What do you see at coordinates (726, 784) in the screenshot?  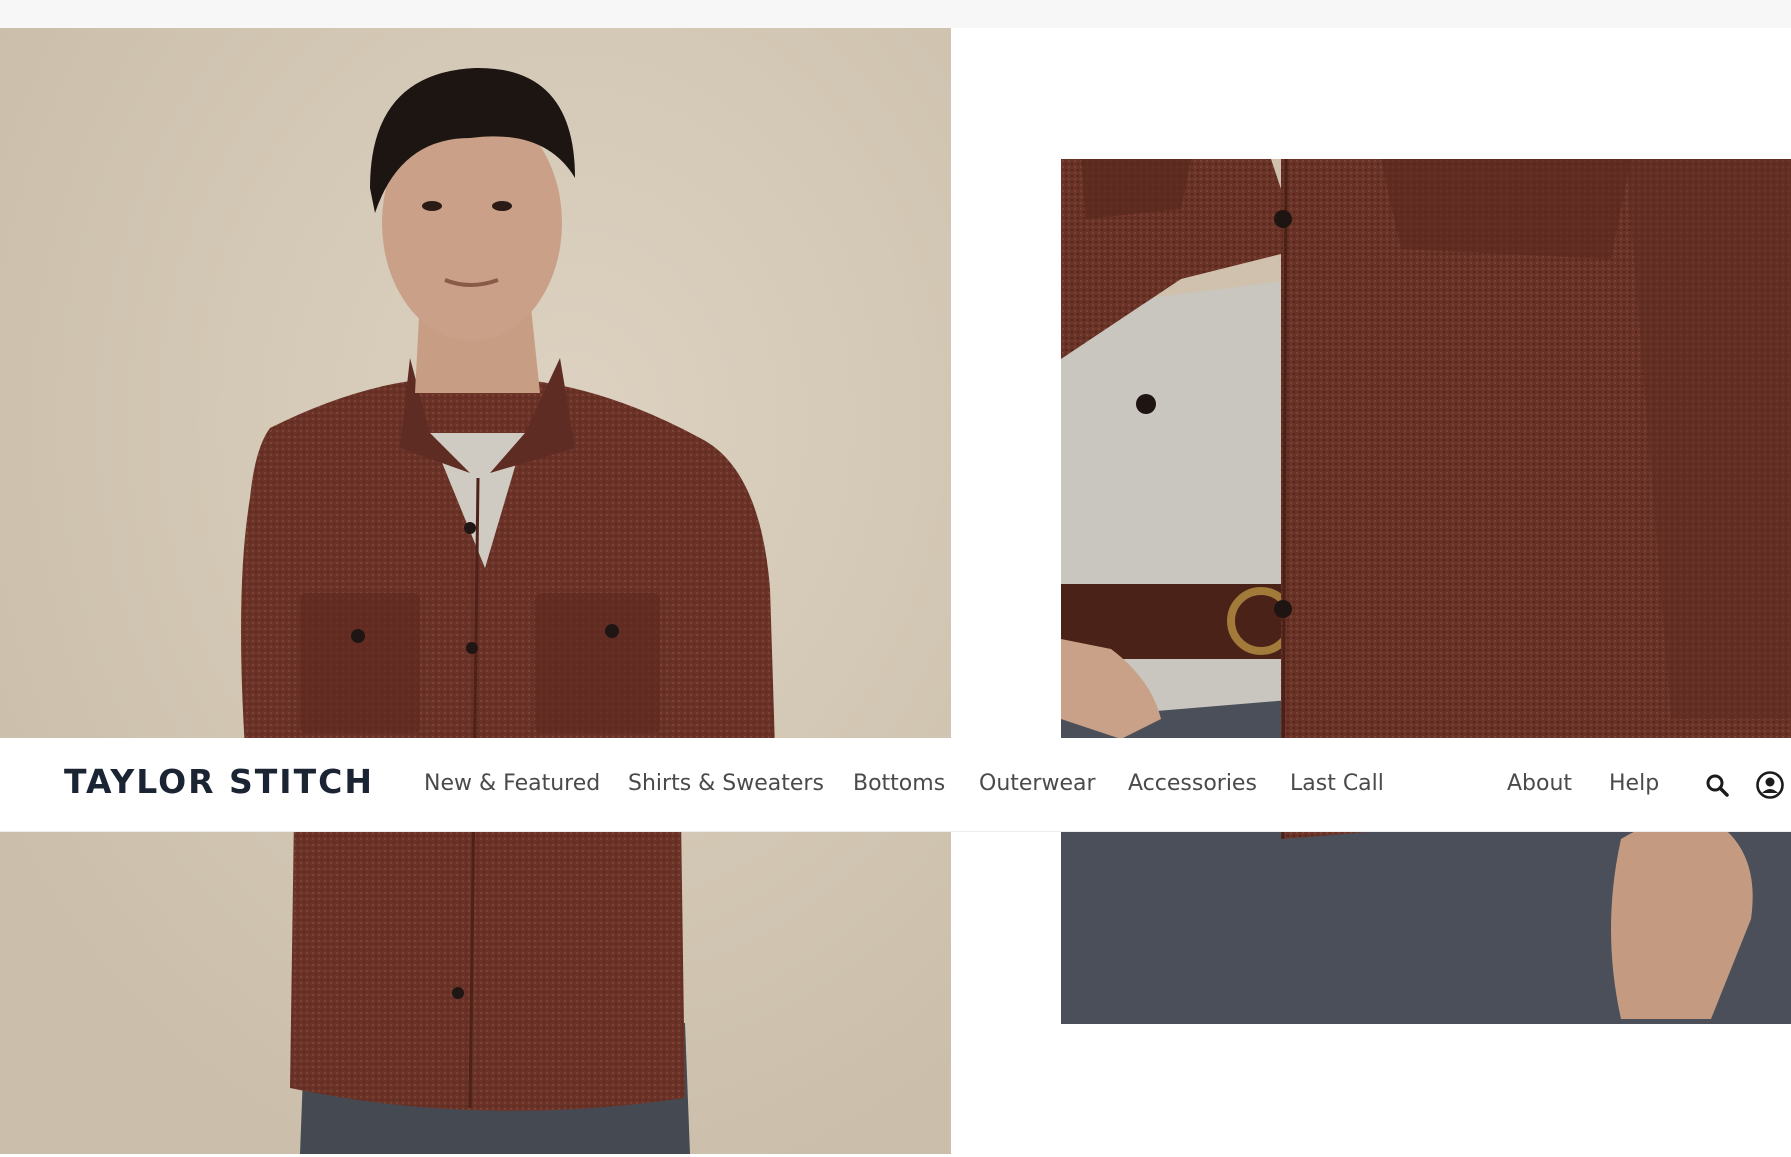 I see `nav-item-shirts-sweaters: Shirts & Sweaters` at bounding box center [726, 784].